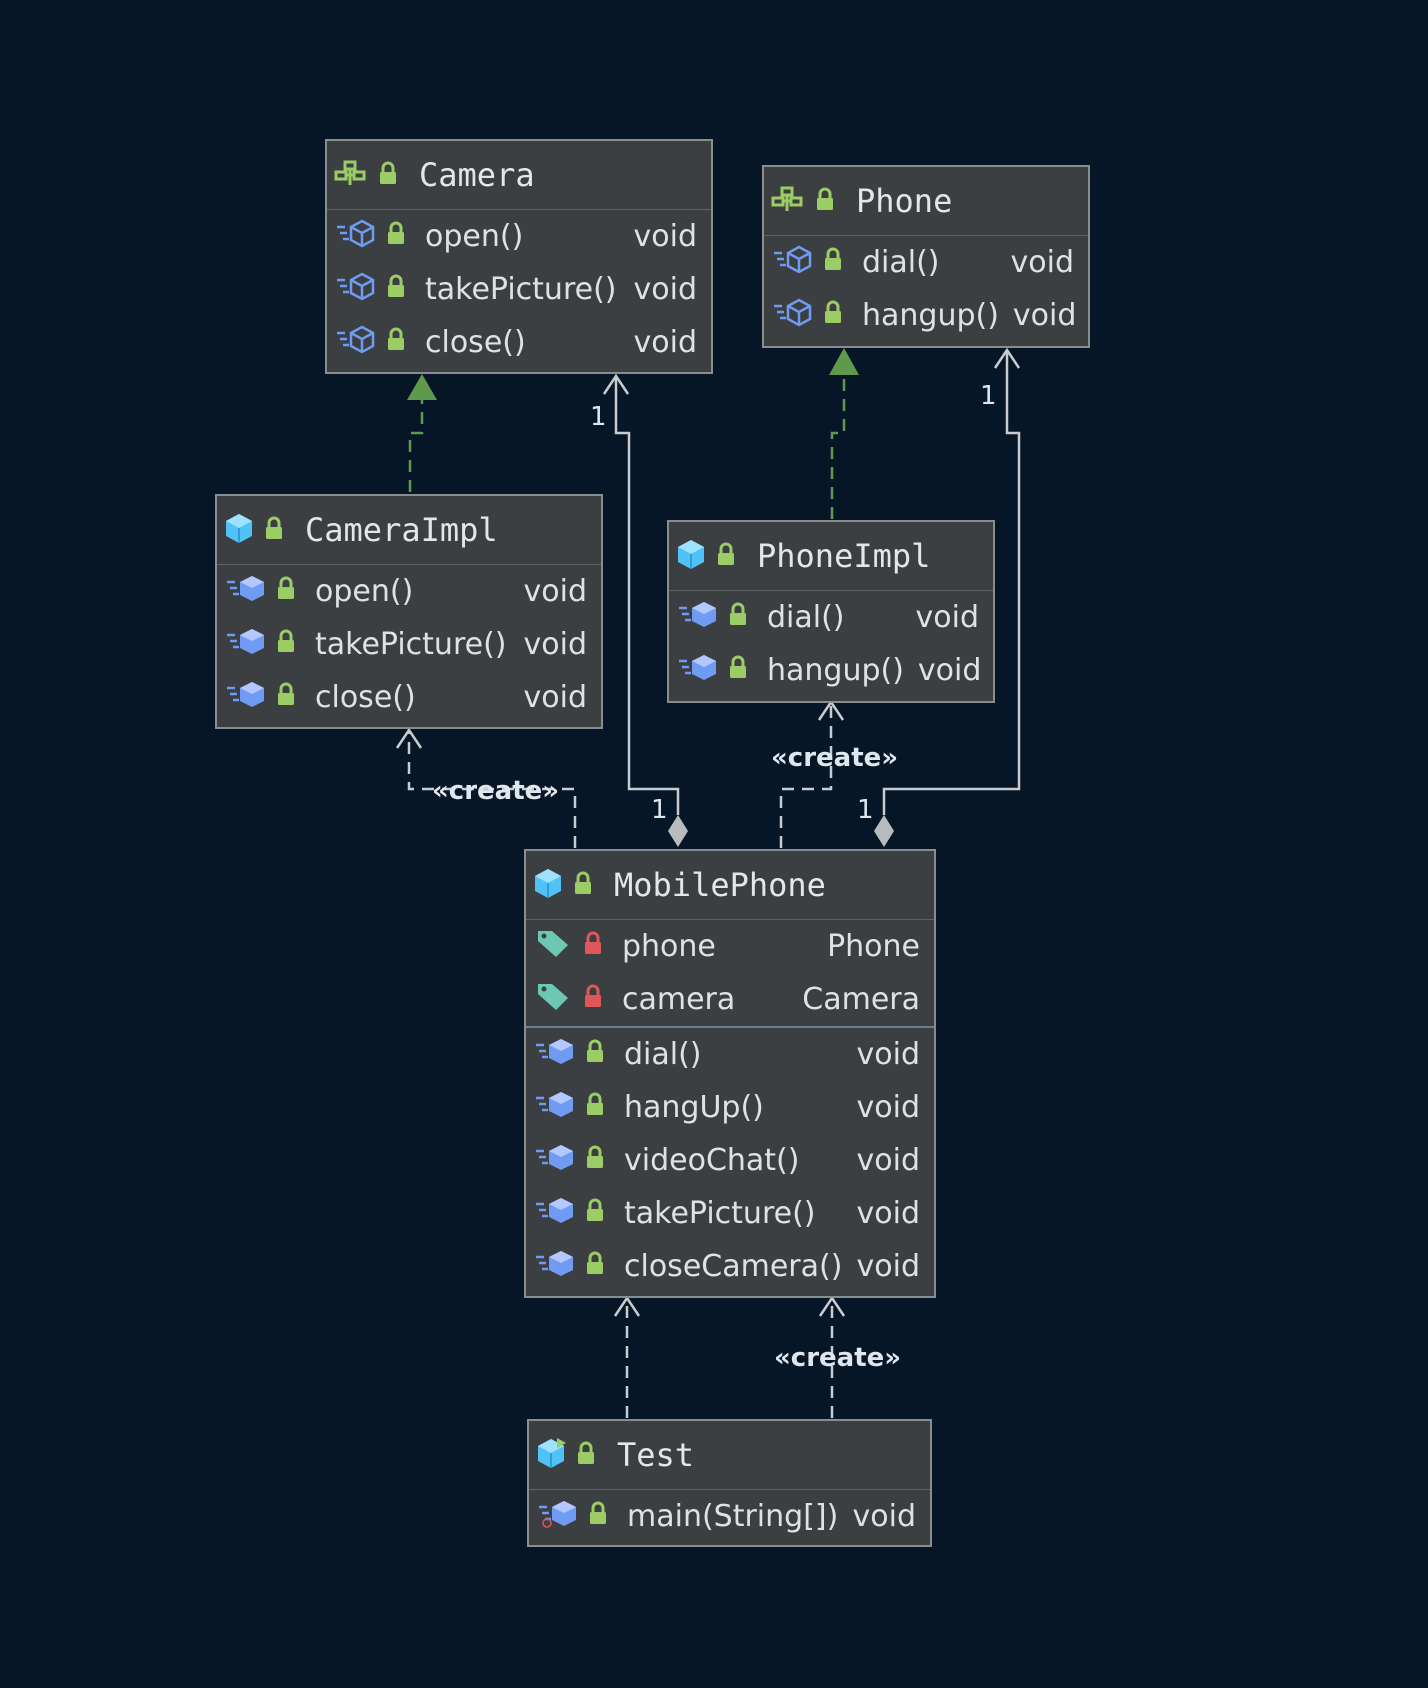 Image resolution: width=1428 pixels, height=1688 pixels. What do you see at coordinates (988, 396) in the screenshot?
I see `phone-multiplicity: 1` at bounding box center [988, 396].